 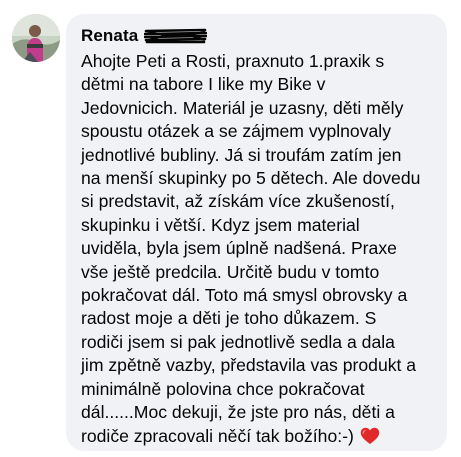 I want to click on comment-line-text: rodiče zpracovali něčí tak božího:-), so click(x=217, y=435).